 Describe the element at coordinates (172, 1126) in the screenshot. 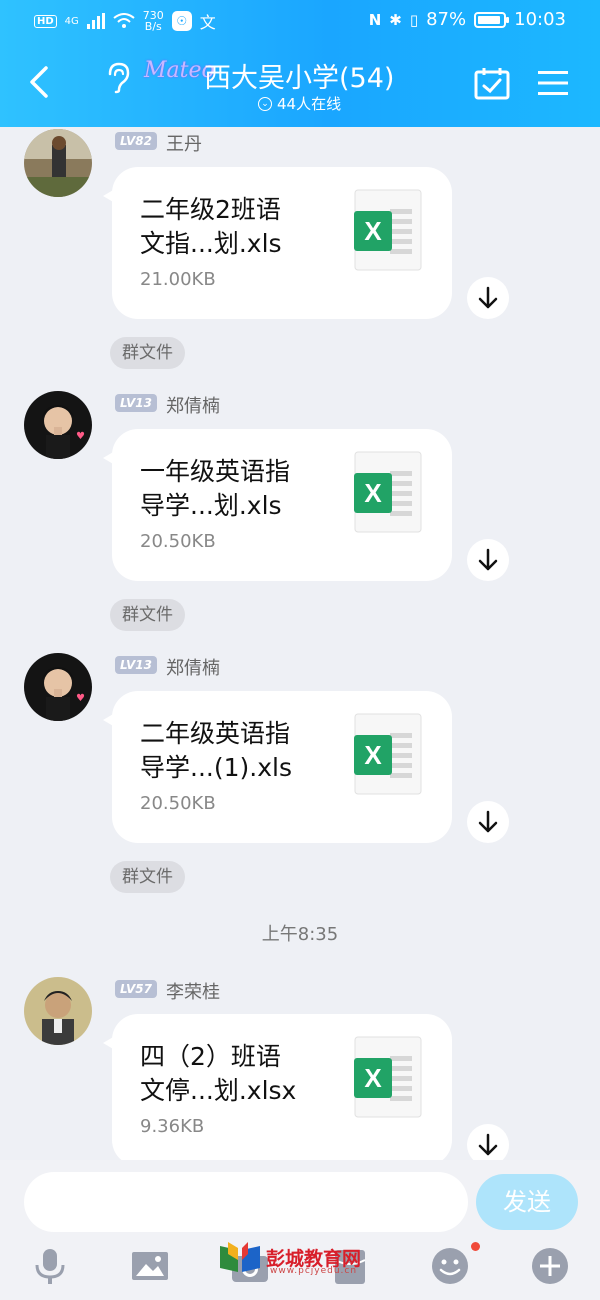

I see `file-size: 9.36KB` at that location.